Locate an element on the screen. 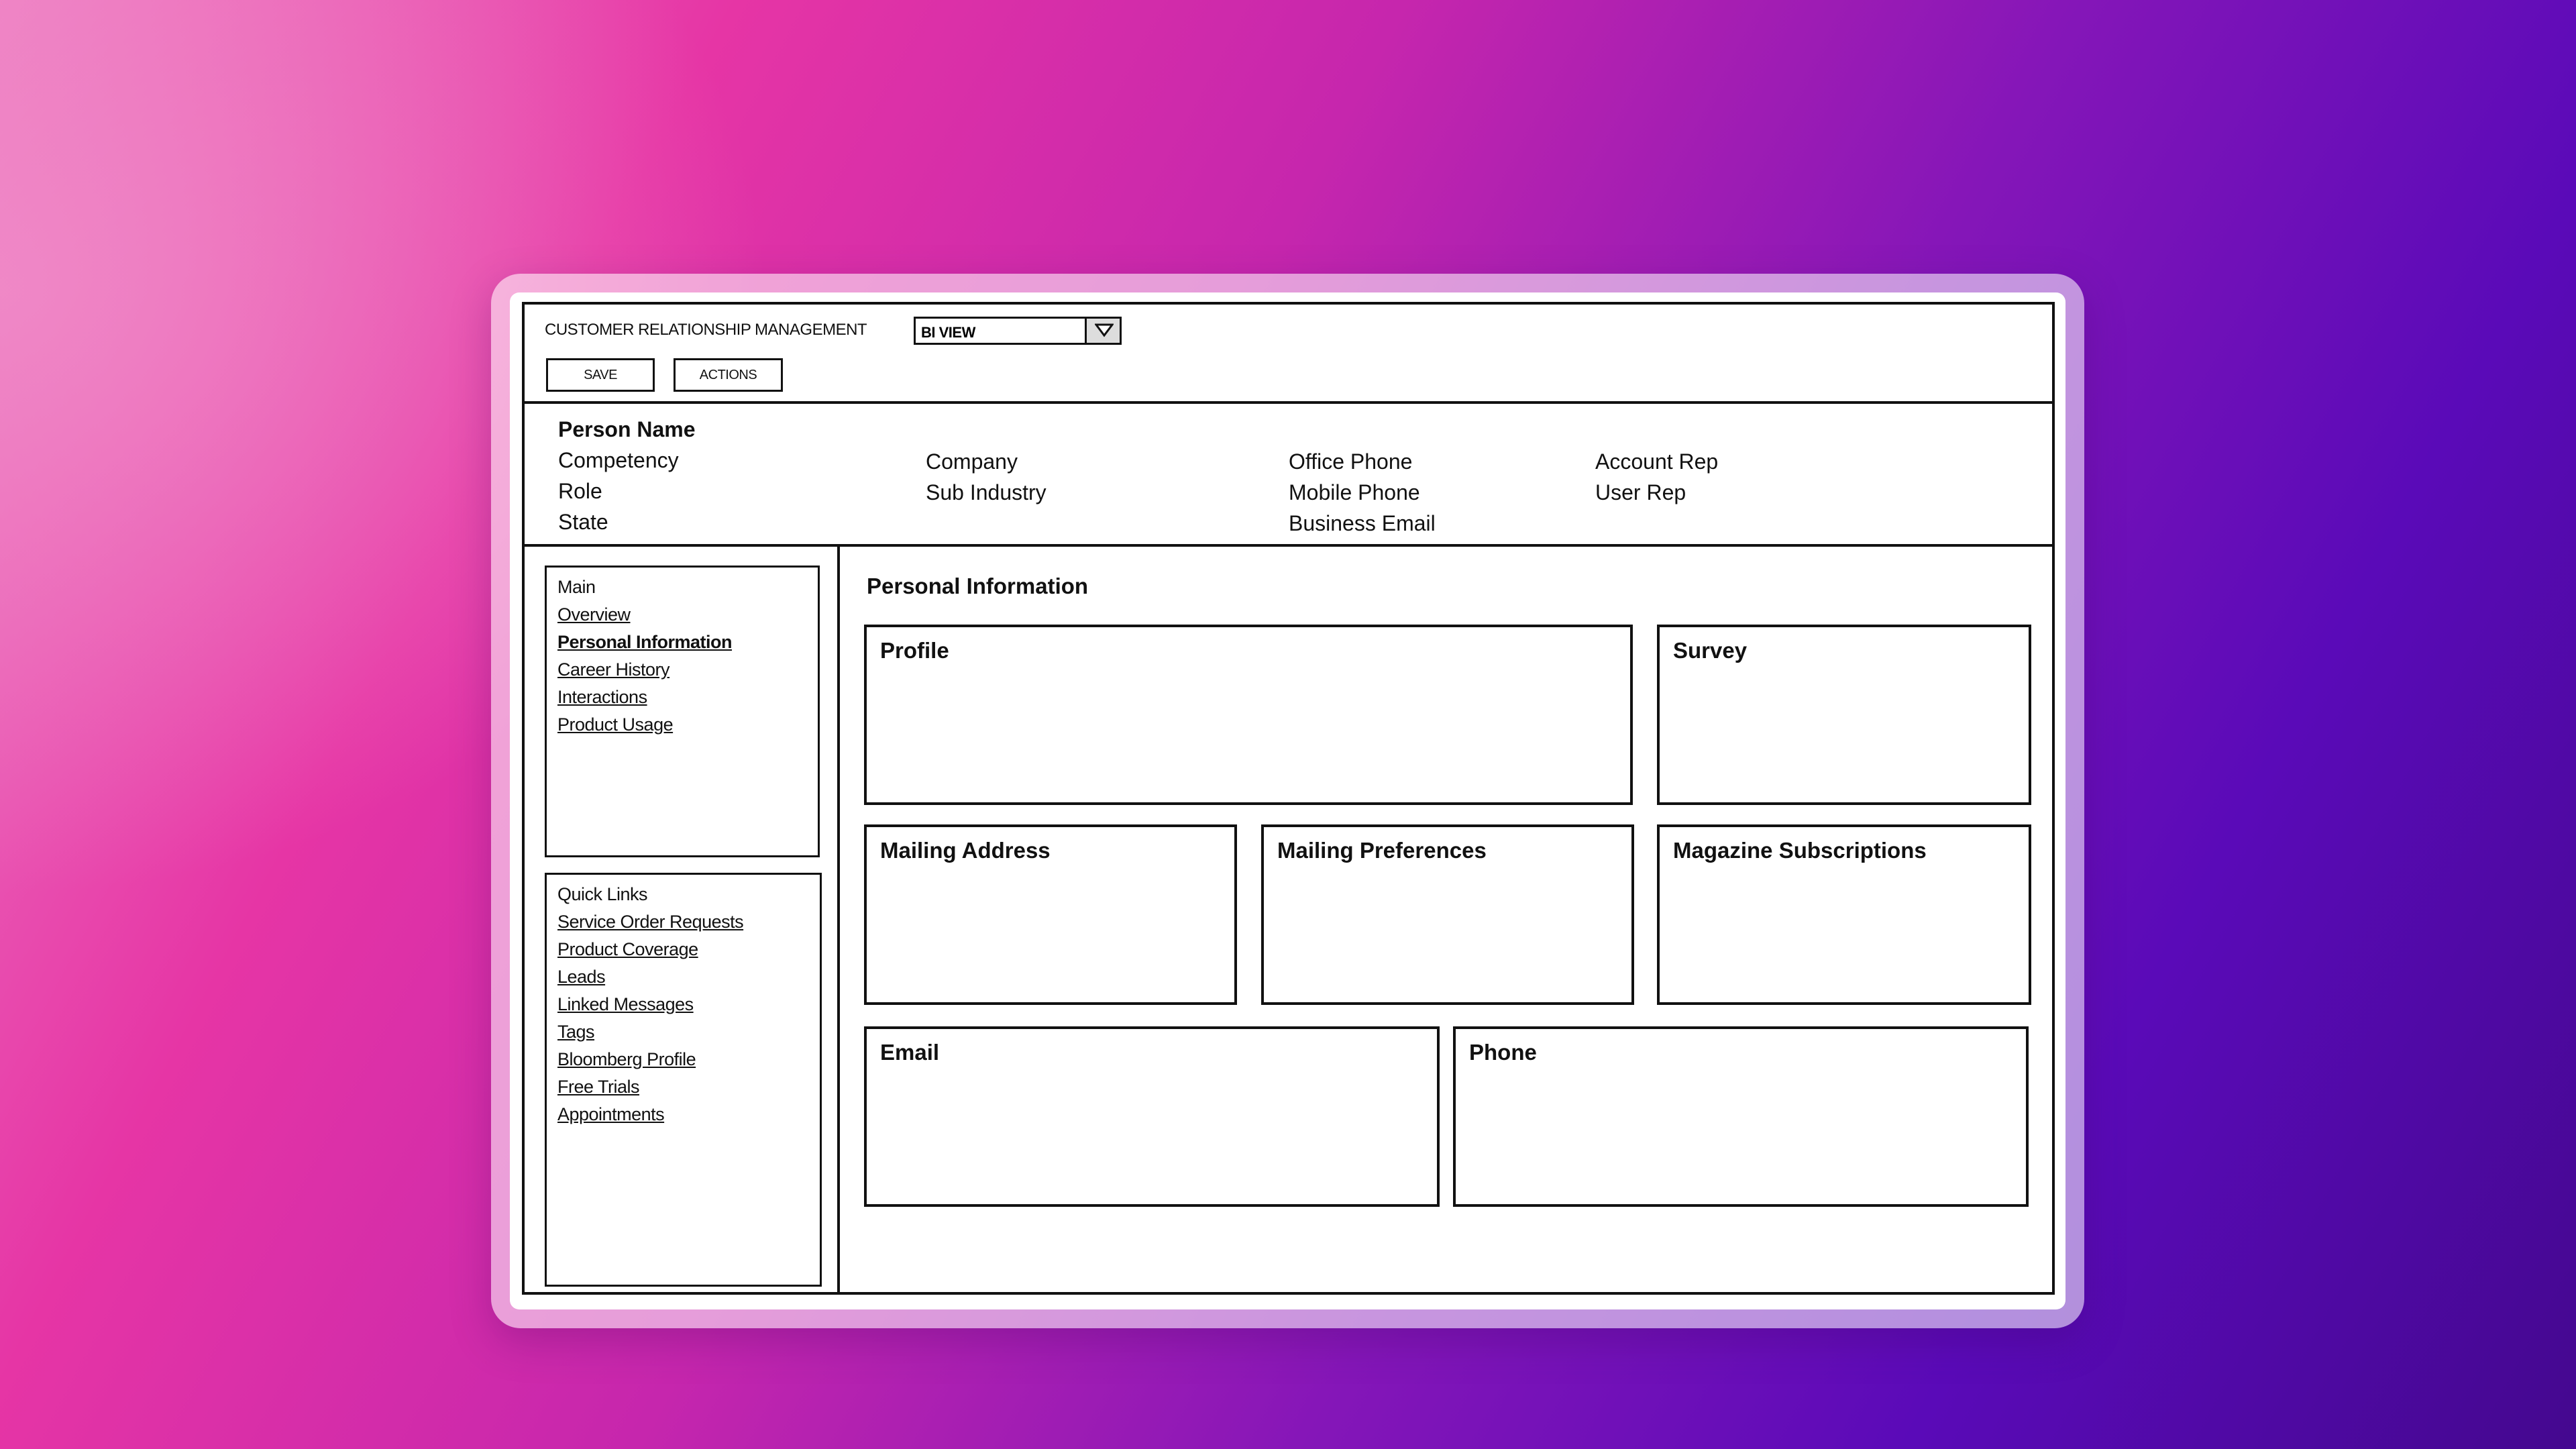 The width and height of the screenshot is (2576, 1449). quick-link-appointments: Appointments is located at coordinates (611, 1114).